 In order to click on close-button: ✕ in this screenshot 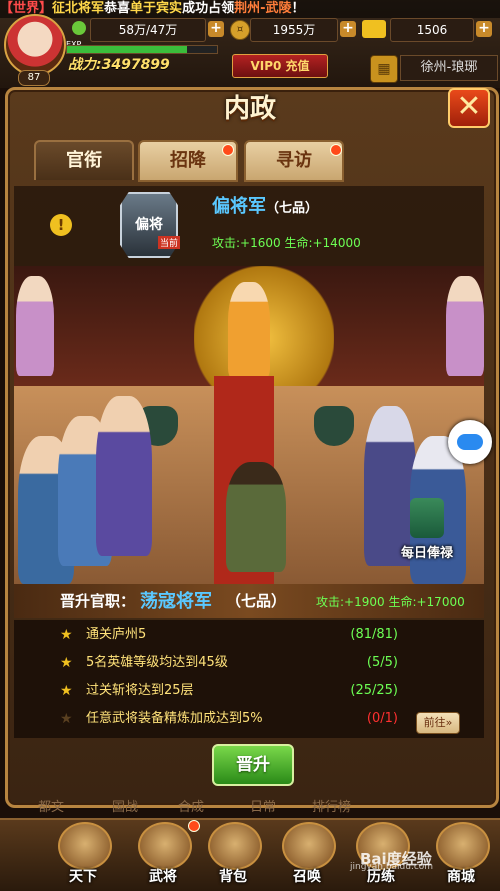, I will do `click(469, 108)`.